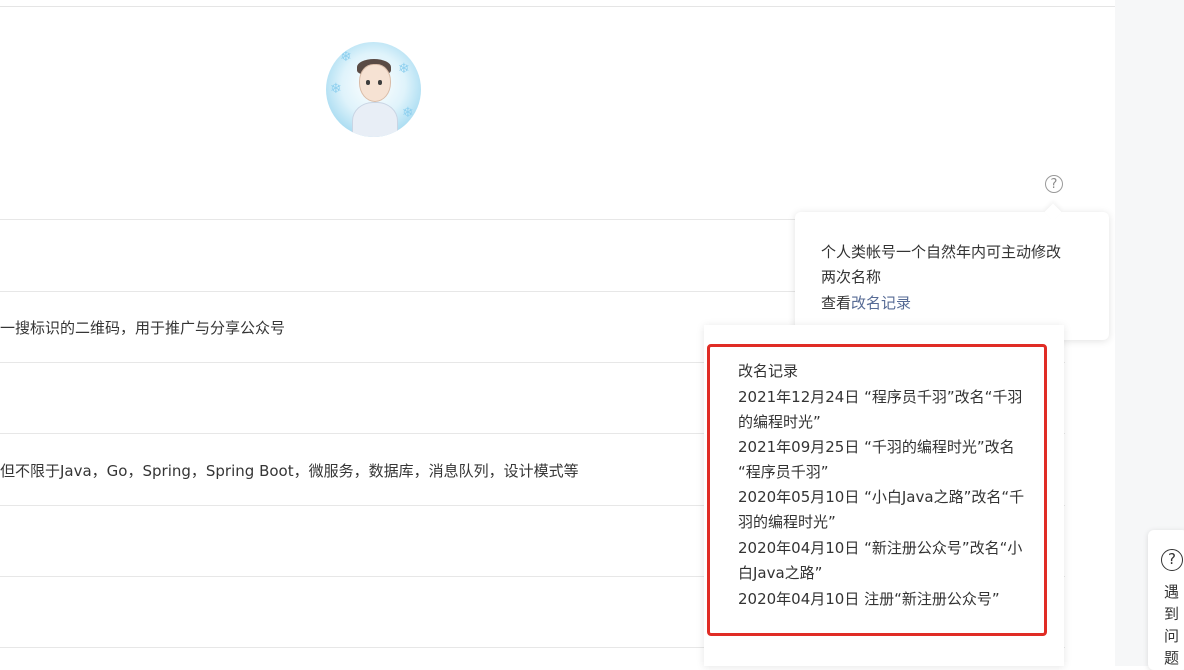 This screenshot has height=670, width=1184. I want to click on avatar-body, so click(375, 119).